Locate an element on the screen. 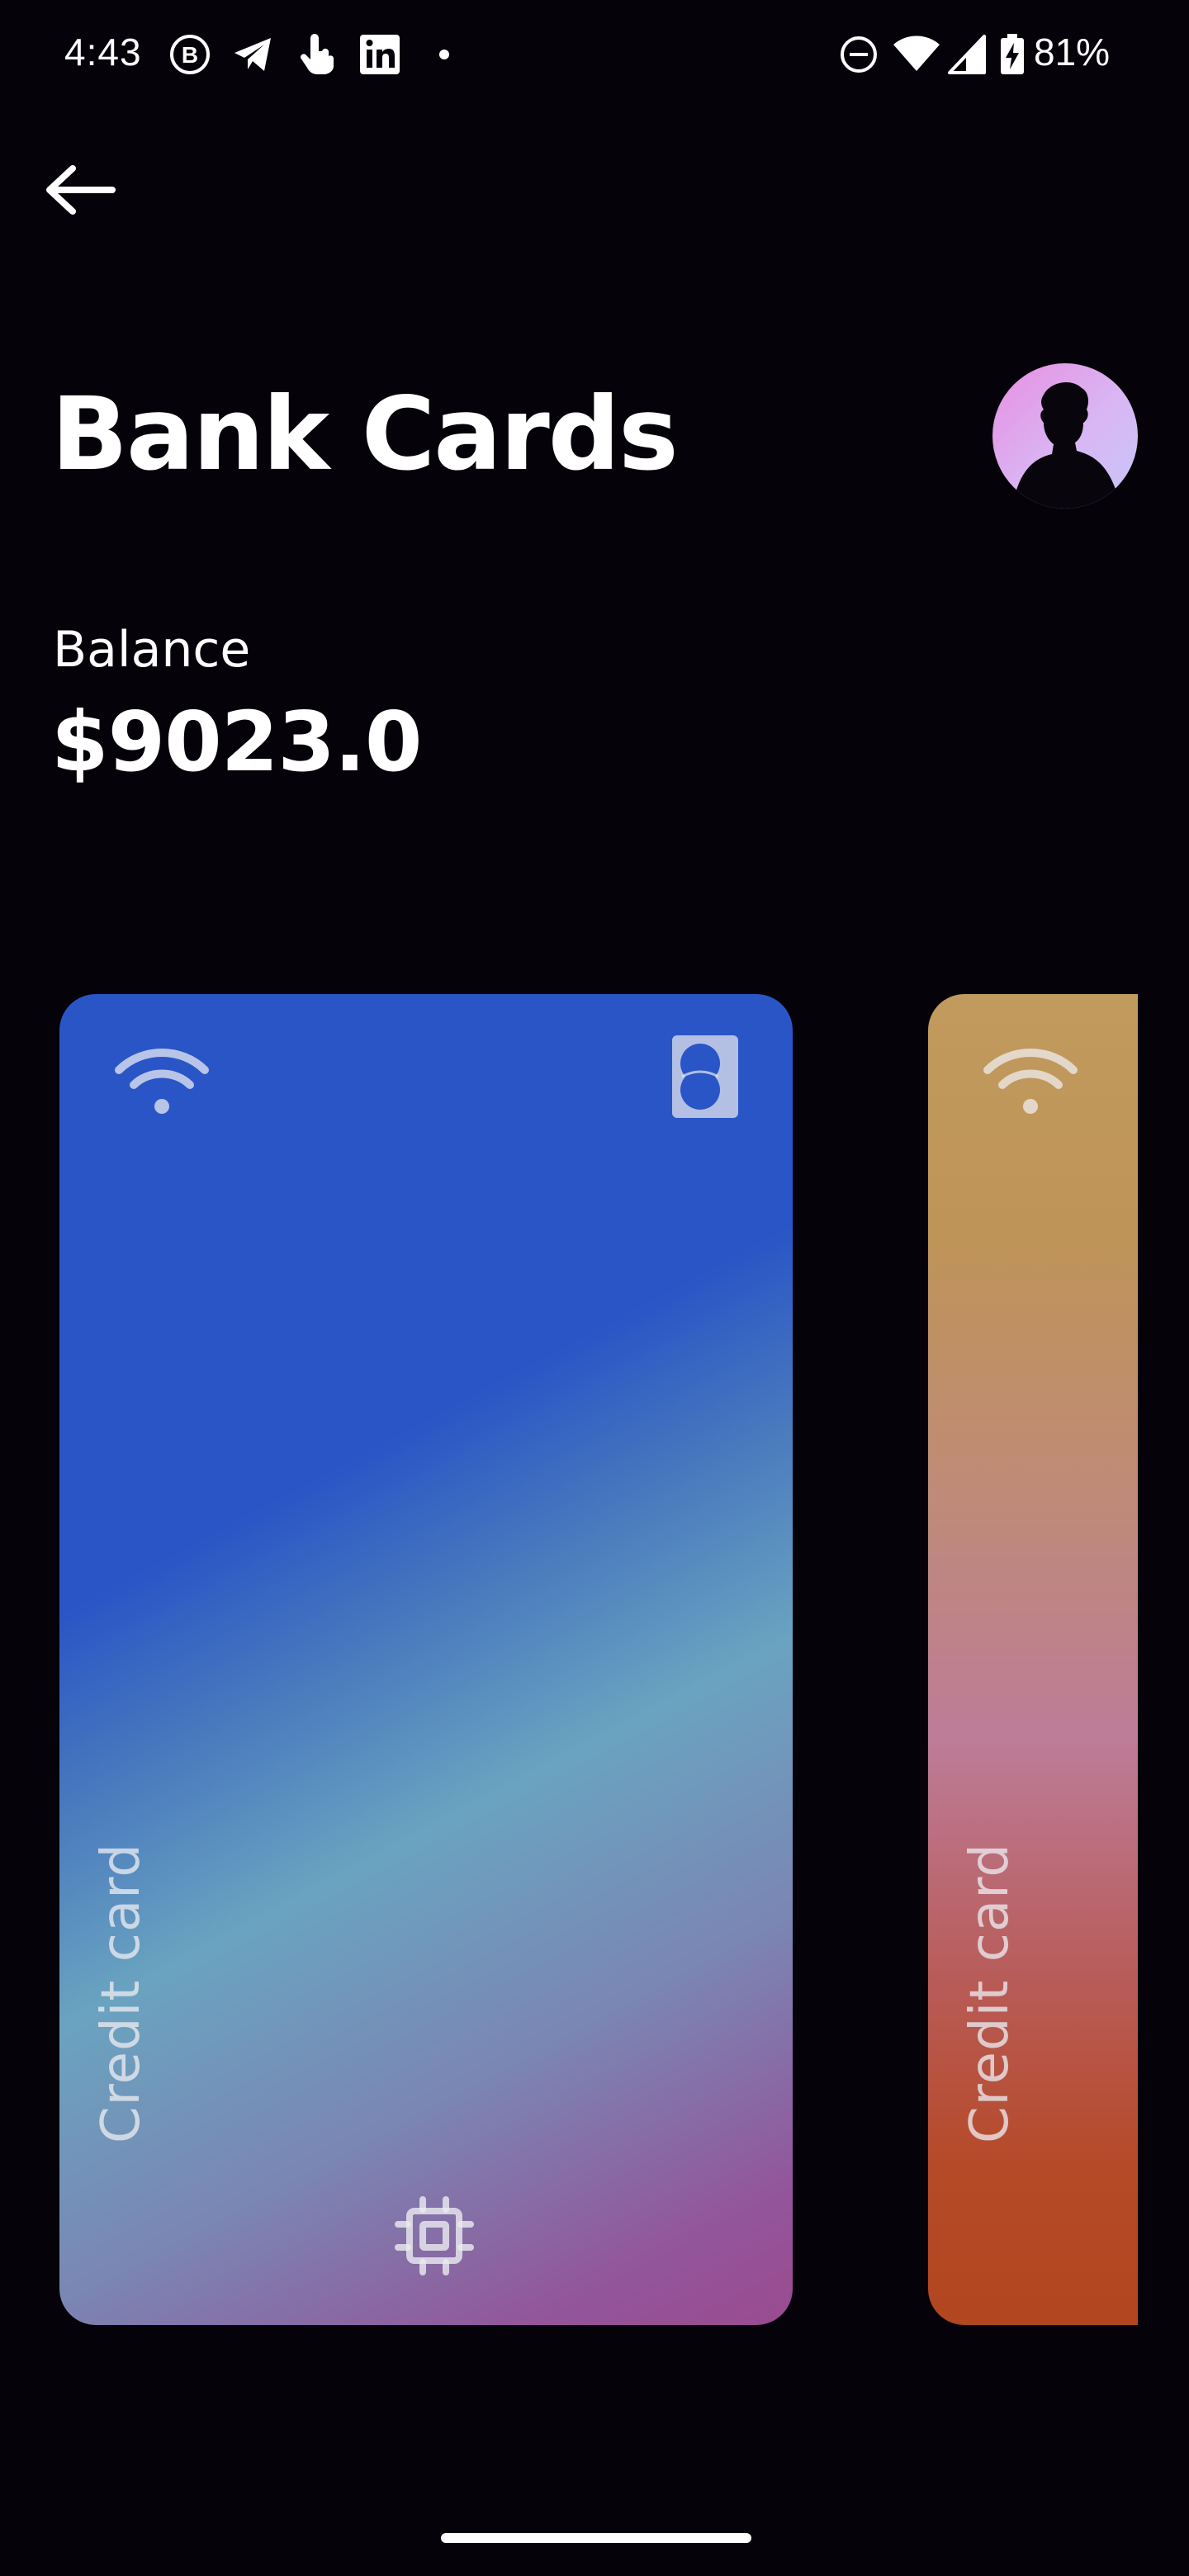  chip-icon is located at coordinates (434, 2235).